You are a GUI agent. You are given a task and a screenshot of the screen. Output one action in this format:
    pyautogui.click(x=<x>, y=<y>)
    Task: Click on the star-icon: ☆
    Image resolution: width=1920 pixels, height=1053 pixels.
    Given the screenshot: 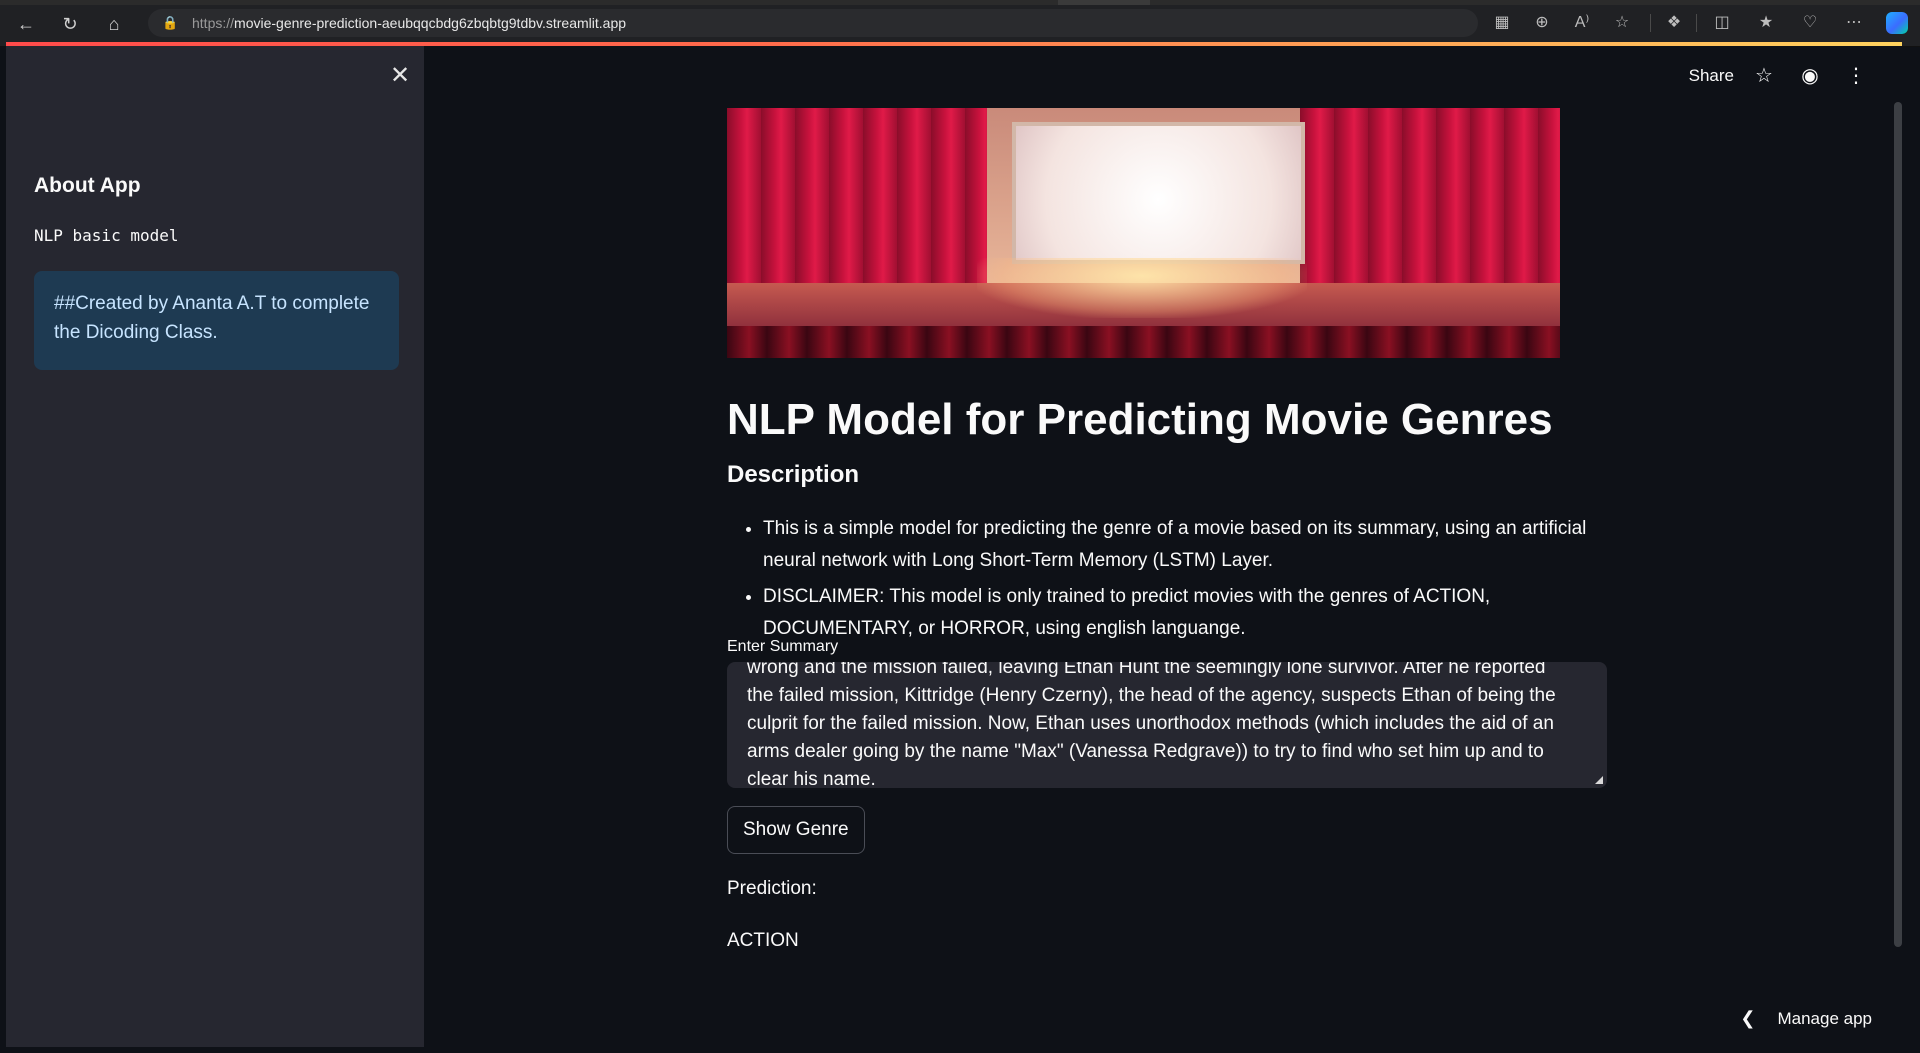 What is the action you would take?
    pyautogui.click(x=1764, y=76)
    